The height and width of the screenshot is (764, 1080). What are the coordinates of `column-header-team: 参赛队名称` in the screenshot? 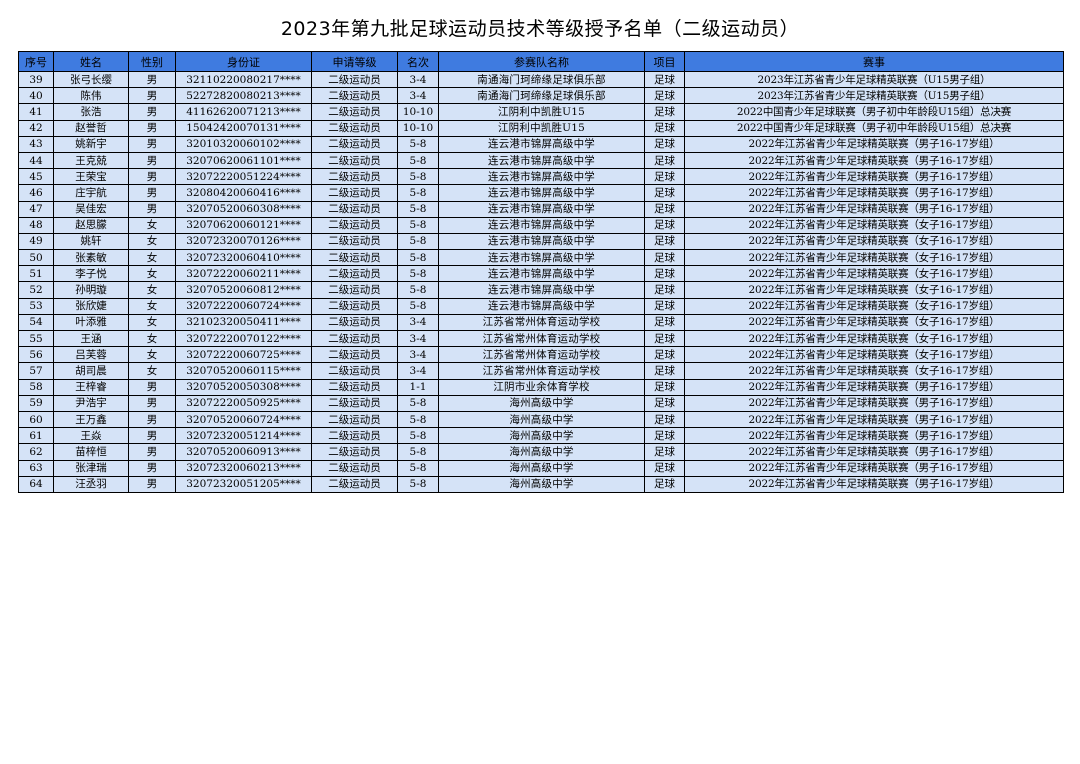 It's located at (541, 61).